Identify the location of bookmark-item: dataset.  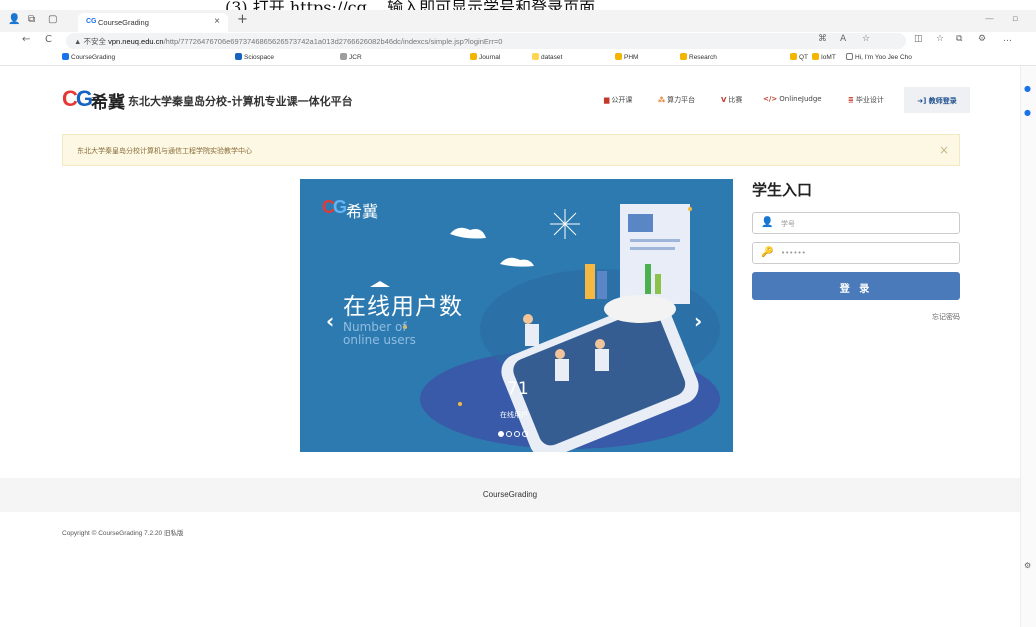
(547, 57).